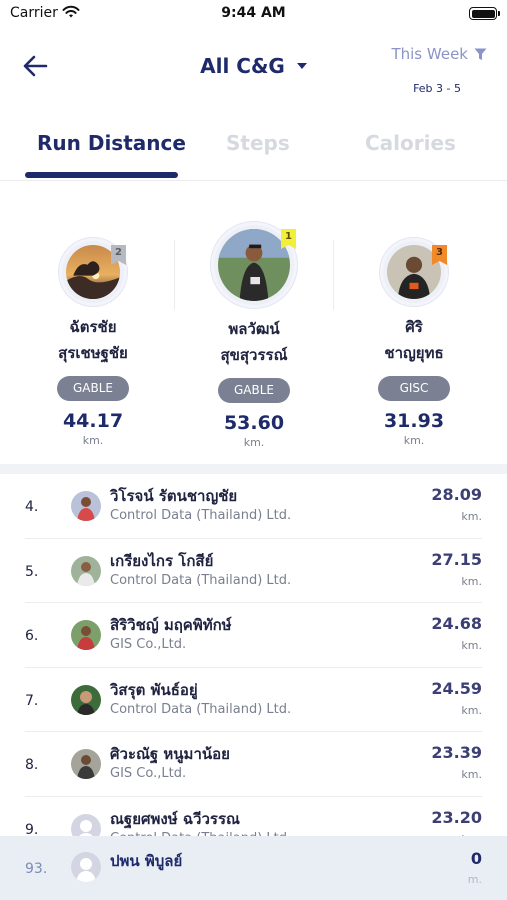  Describe the element at coordinates (456, 752) in the screenshot. I see `list-value: 23.39` at that location.